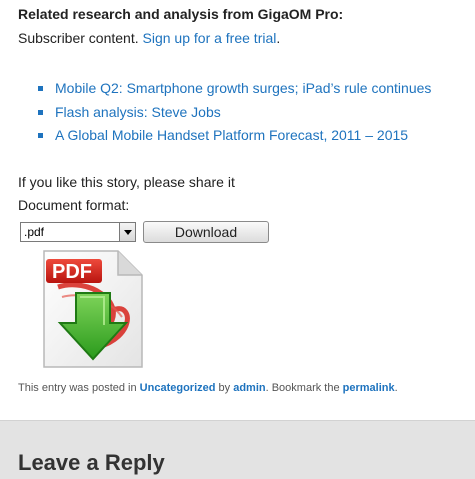 The height and width of the screenshot is (479, 475). Describe the element at coordinates (278, 38) in the screenshot. I see `signup-suffix: .` at that location.